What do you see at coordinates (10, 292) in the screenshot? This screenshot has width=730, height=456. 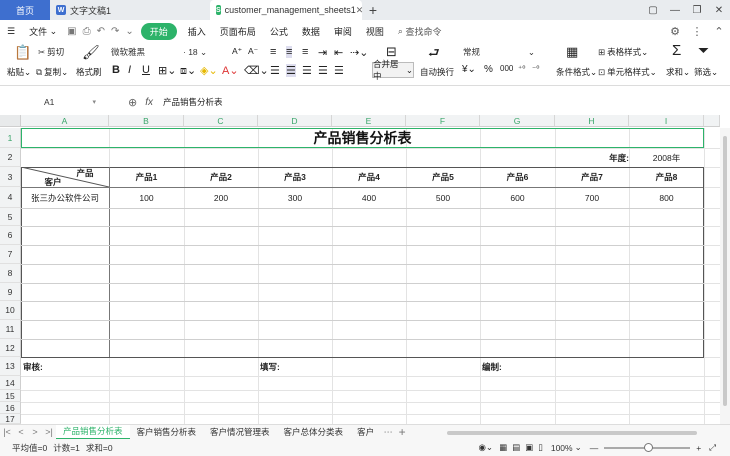 I see `row-header: 9` at bounding box center [10, 292].